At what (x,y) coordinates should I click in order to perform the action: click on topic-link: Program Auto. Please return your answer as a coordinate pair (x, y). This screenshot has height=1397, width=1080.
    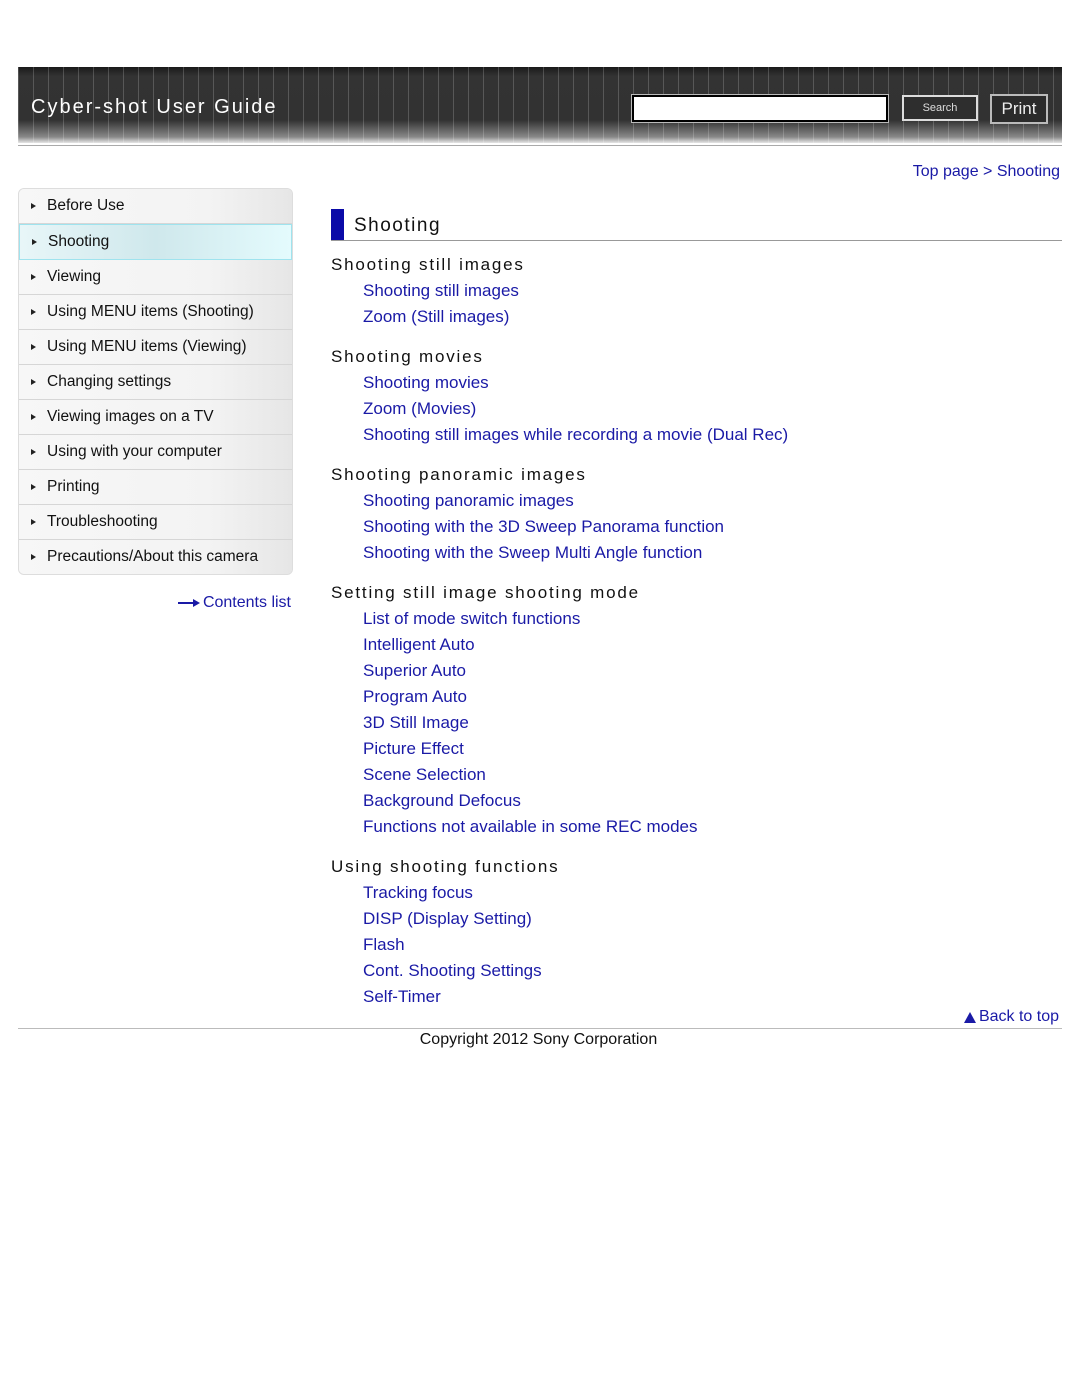
    Looking at the image, I should click on (712, 700).